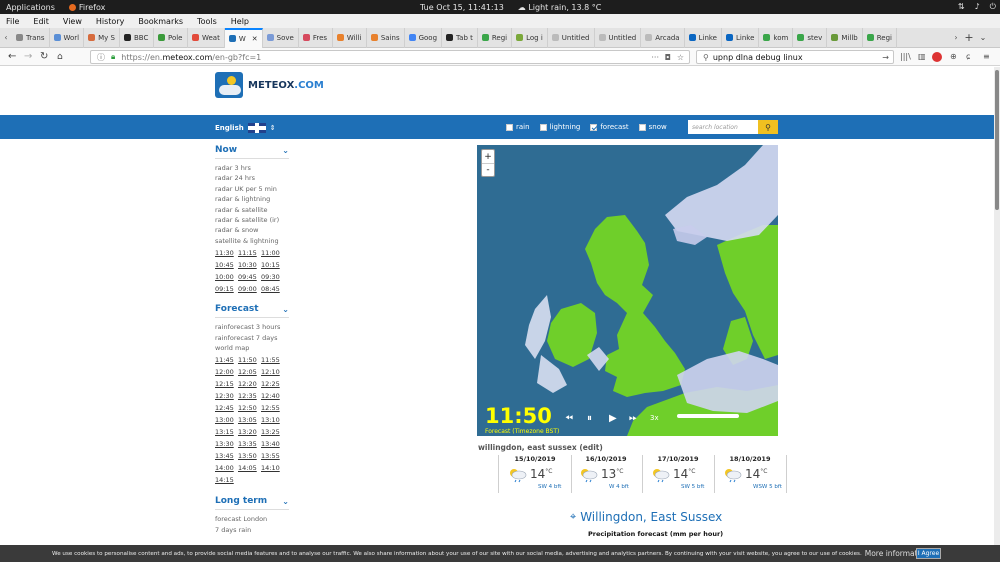  Describe the element at coordinates (249, 444) in the screenshot. I see `time-link: 13:35` at that location.